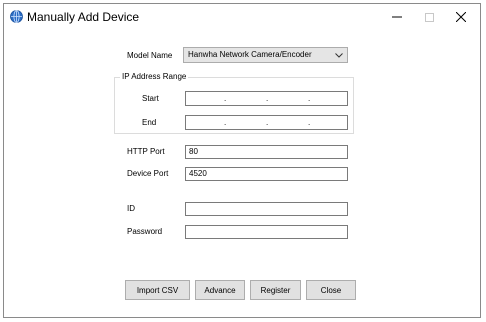 The width and height of the screenshot is (486, 322). Describe the element at coordinates (154, 76) in the screenshot. I see `ip-range-label: IP Address Range` at that location.